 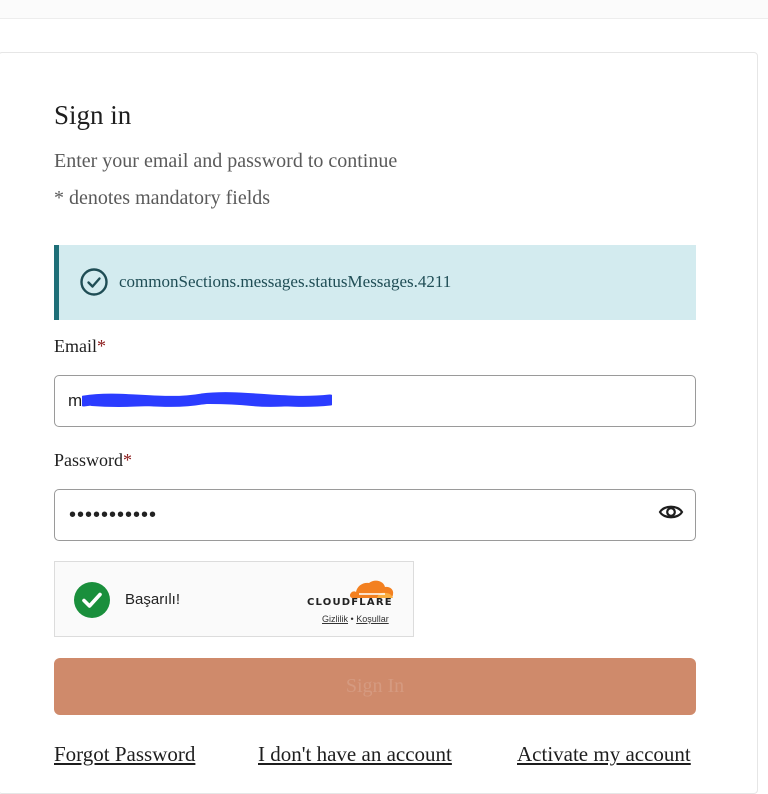 What do you see at coordinates (335, 619) in the screenshot?
I see `privacy-link: Gizlilik` at bounding box center [335, 619].